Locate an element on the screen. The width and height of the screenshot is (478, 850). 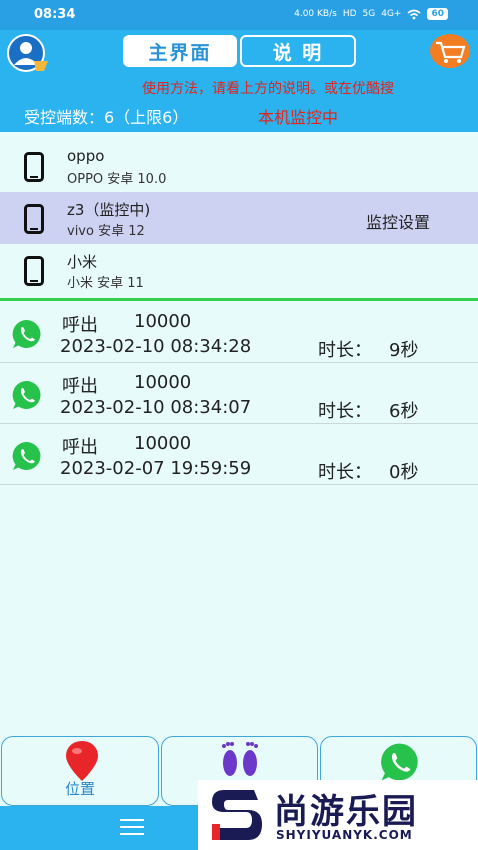
tab-help: 说 明 is located at coordinates (298, 51).